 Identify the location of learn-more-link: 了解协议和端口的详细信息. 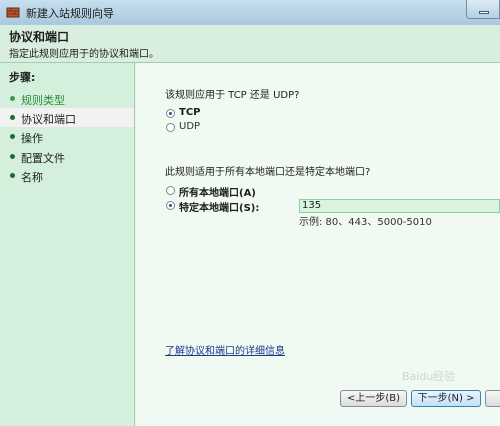
(225, 349).